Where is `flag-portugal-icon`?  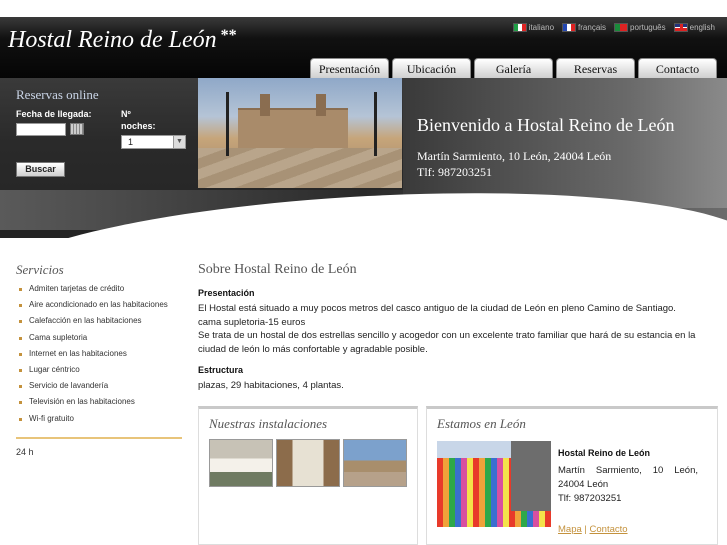 flag-portugal-icon is located at coordinates (621, 27).